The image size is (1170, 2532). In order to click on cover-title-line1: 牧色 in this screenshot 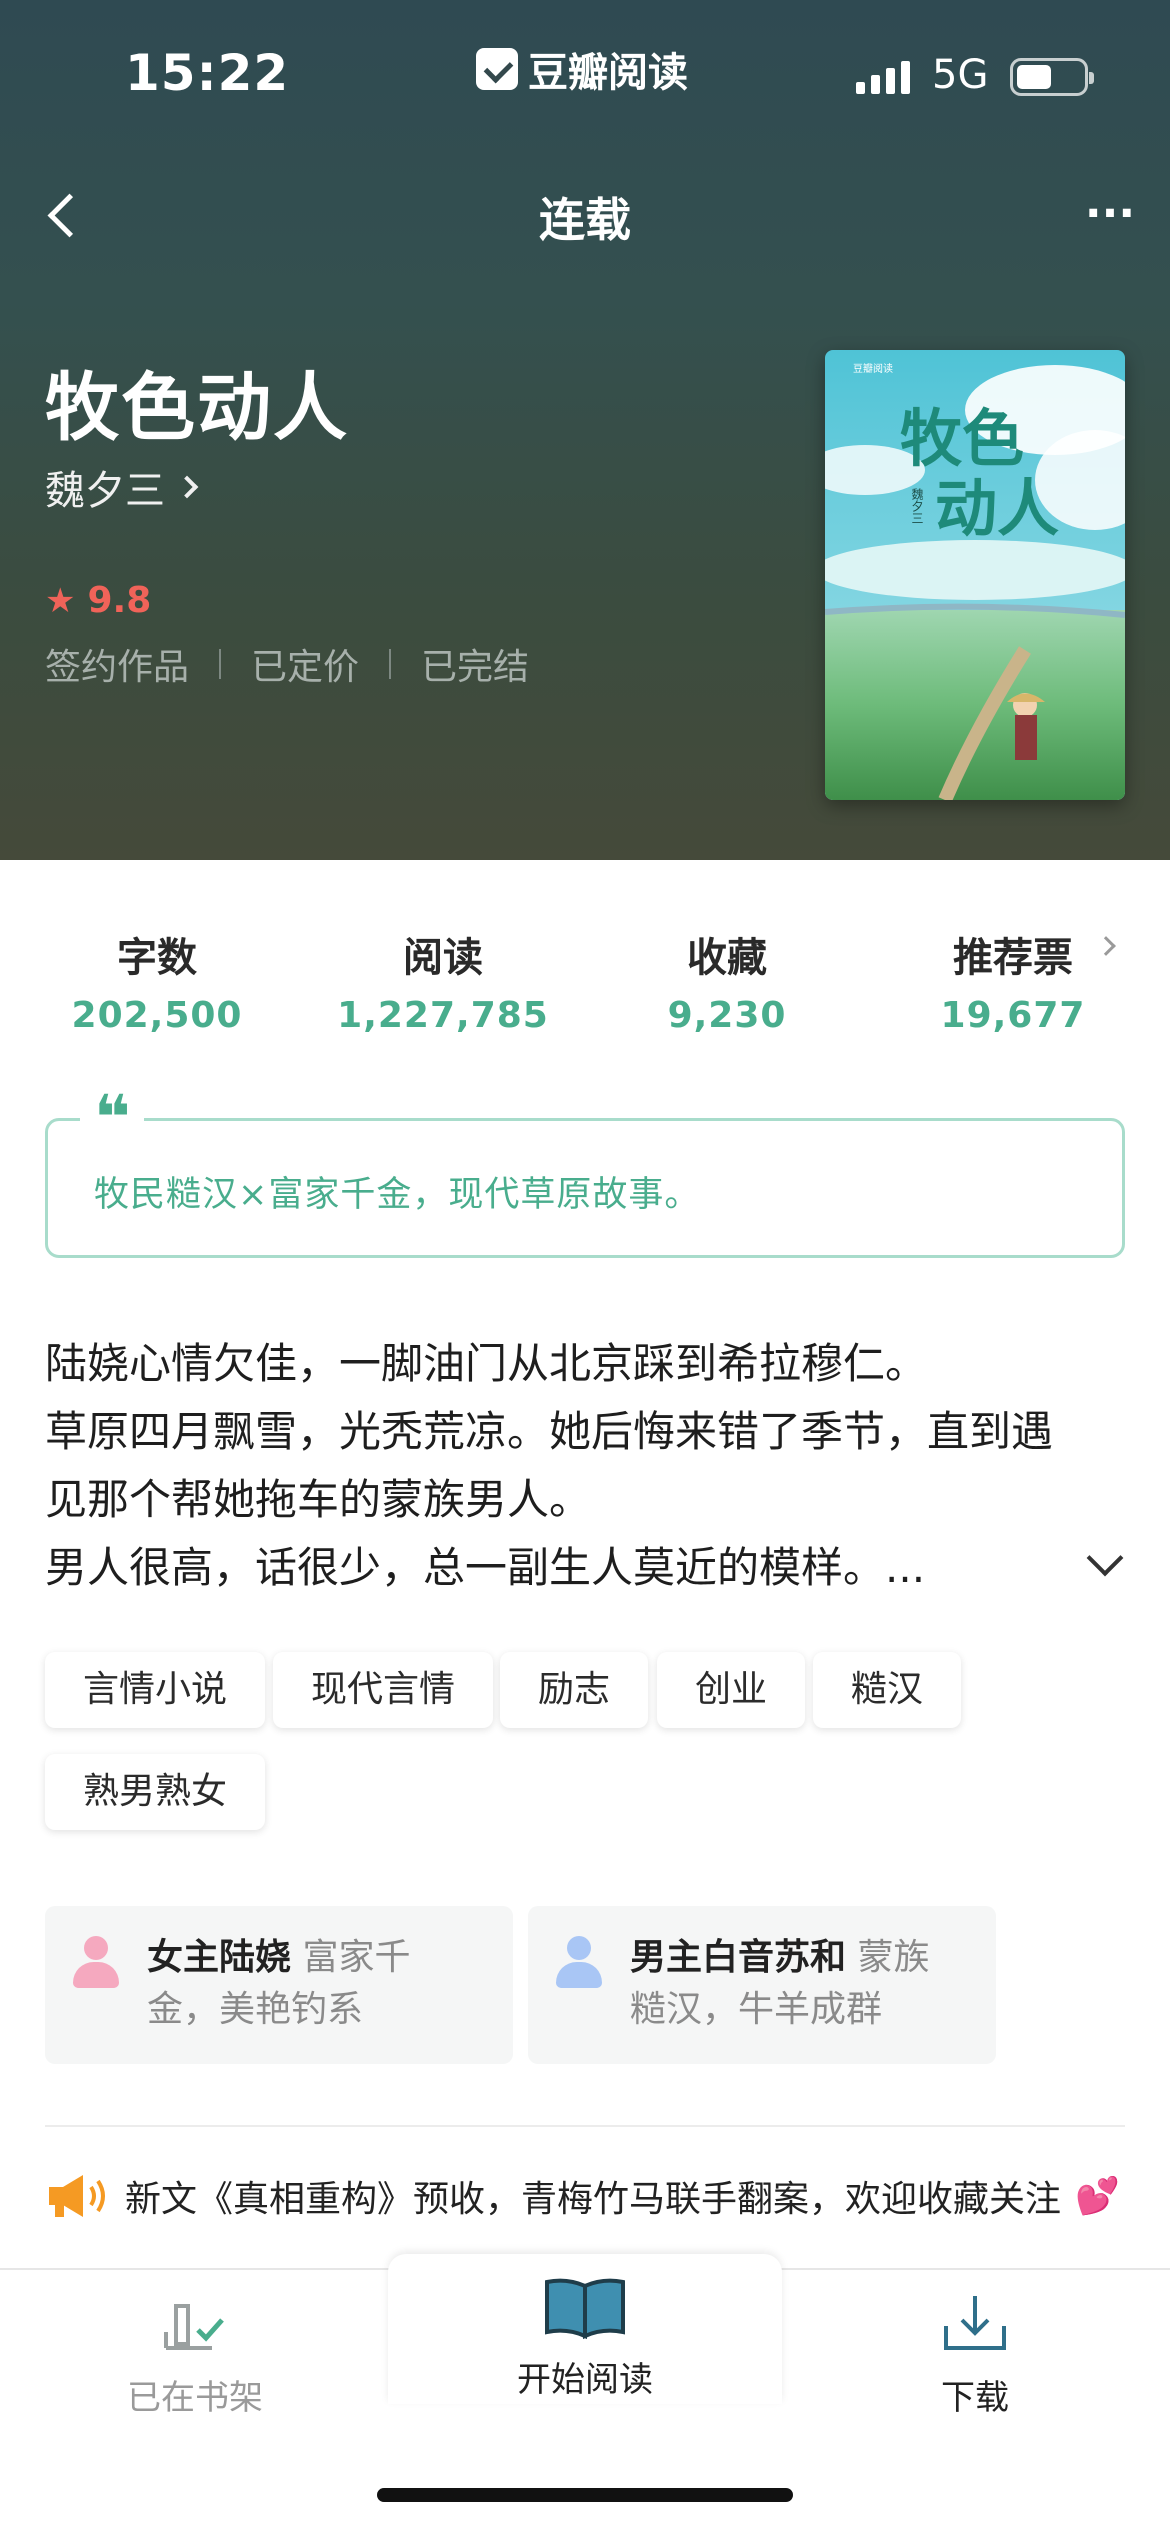, I will do `click(962, 438)`.